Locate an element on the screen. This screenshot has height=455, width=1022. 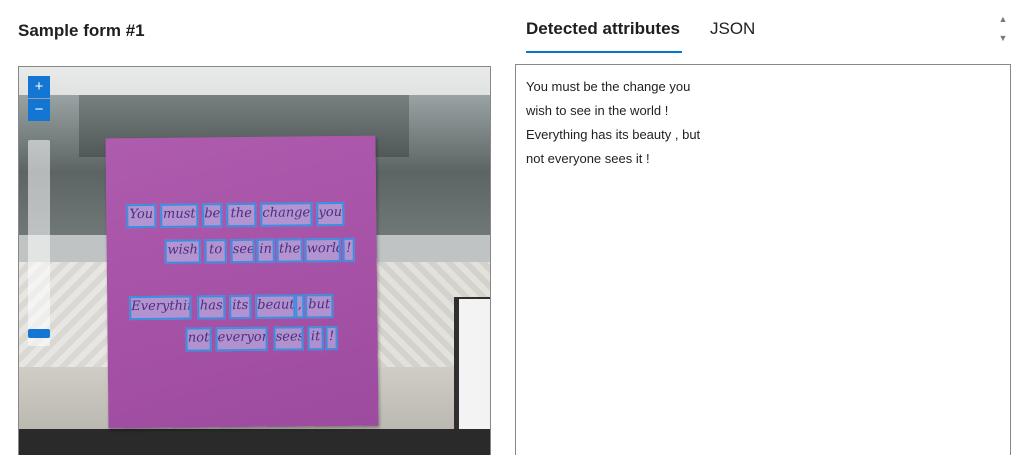
word-box: not is located at coordinates (198, 339).